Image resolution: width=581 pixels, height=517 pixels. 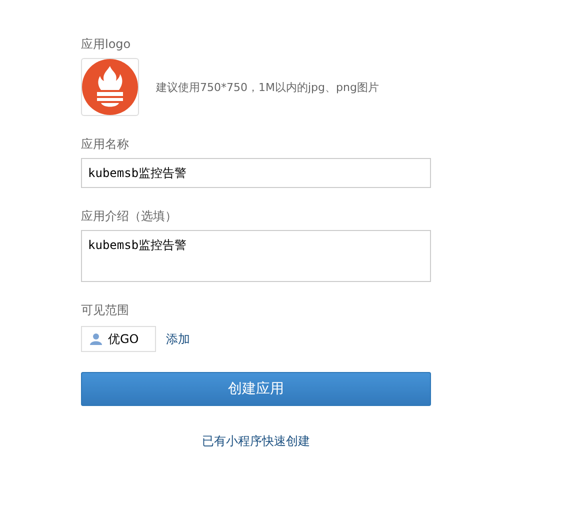 I want to click on app-intro-textarea: kubemsb监控告警, so click(x=256, y=256).